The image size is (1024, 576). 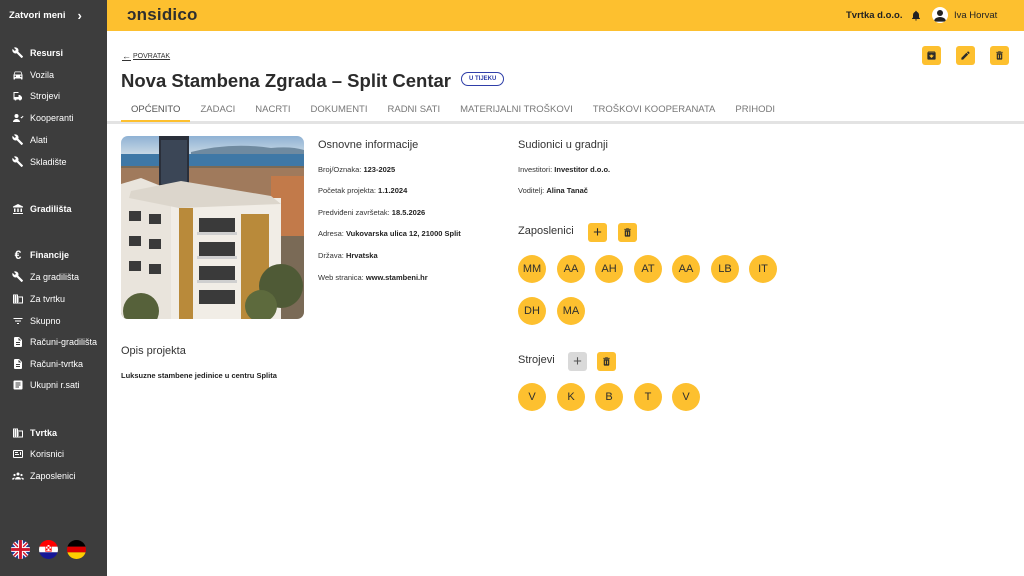 I want to click on info-row-zavrsetak: Predviđeni završetak: 18.5.2026, so click(x=371, y=212).